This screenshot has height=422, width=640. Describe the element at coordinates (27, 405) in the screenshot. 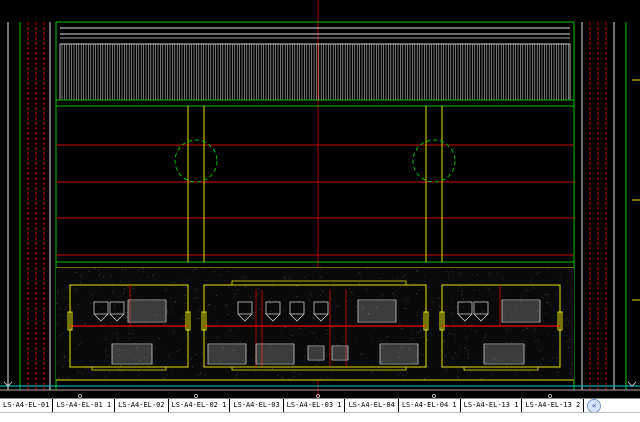

I see `layout-tab: LS-A4-EL-01` at that location.